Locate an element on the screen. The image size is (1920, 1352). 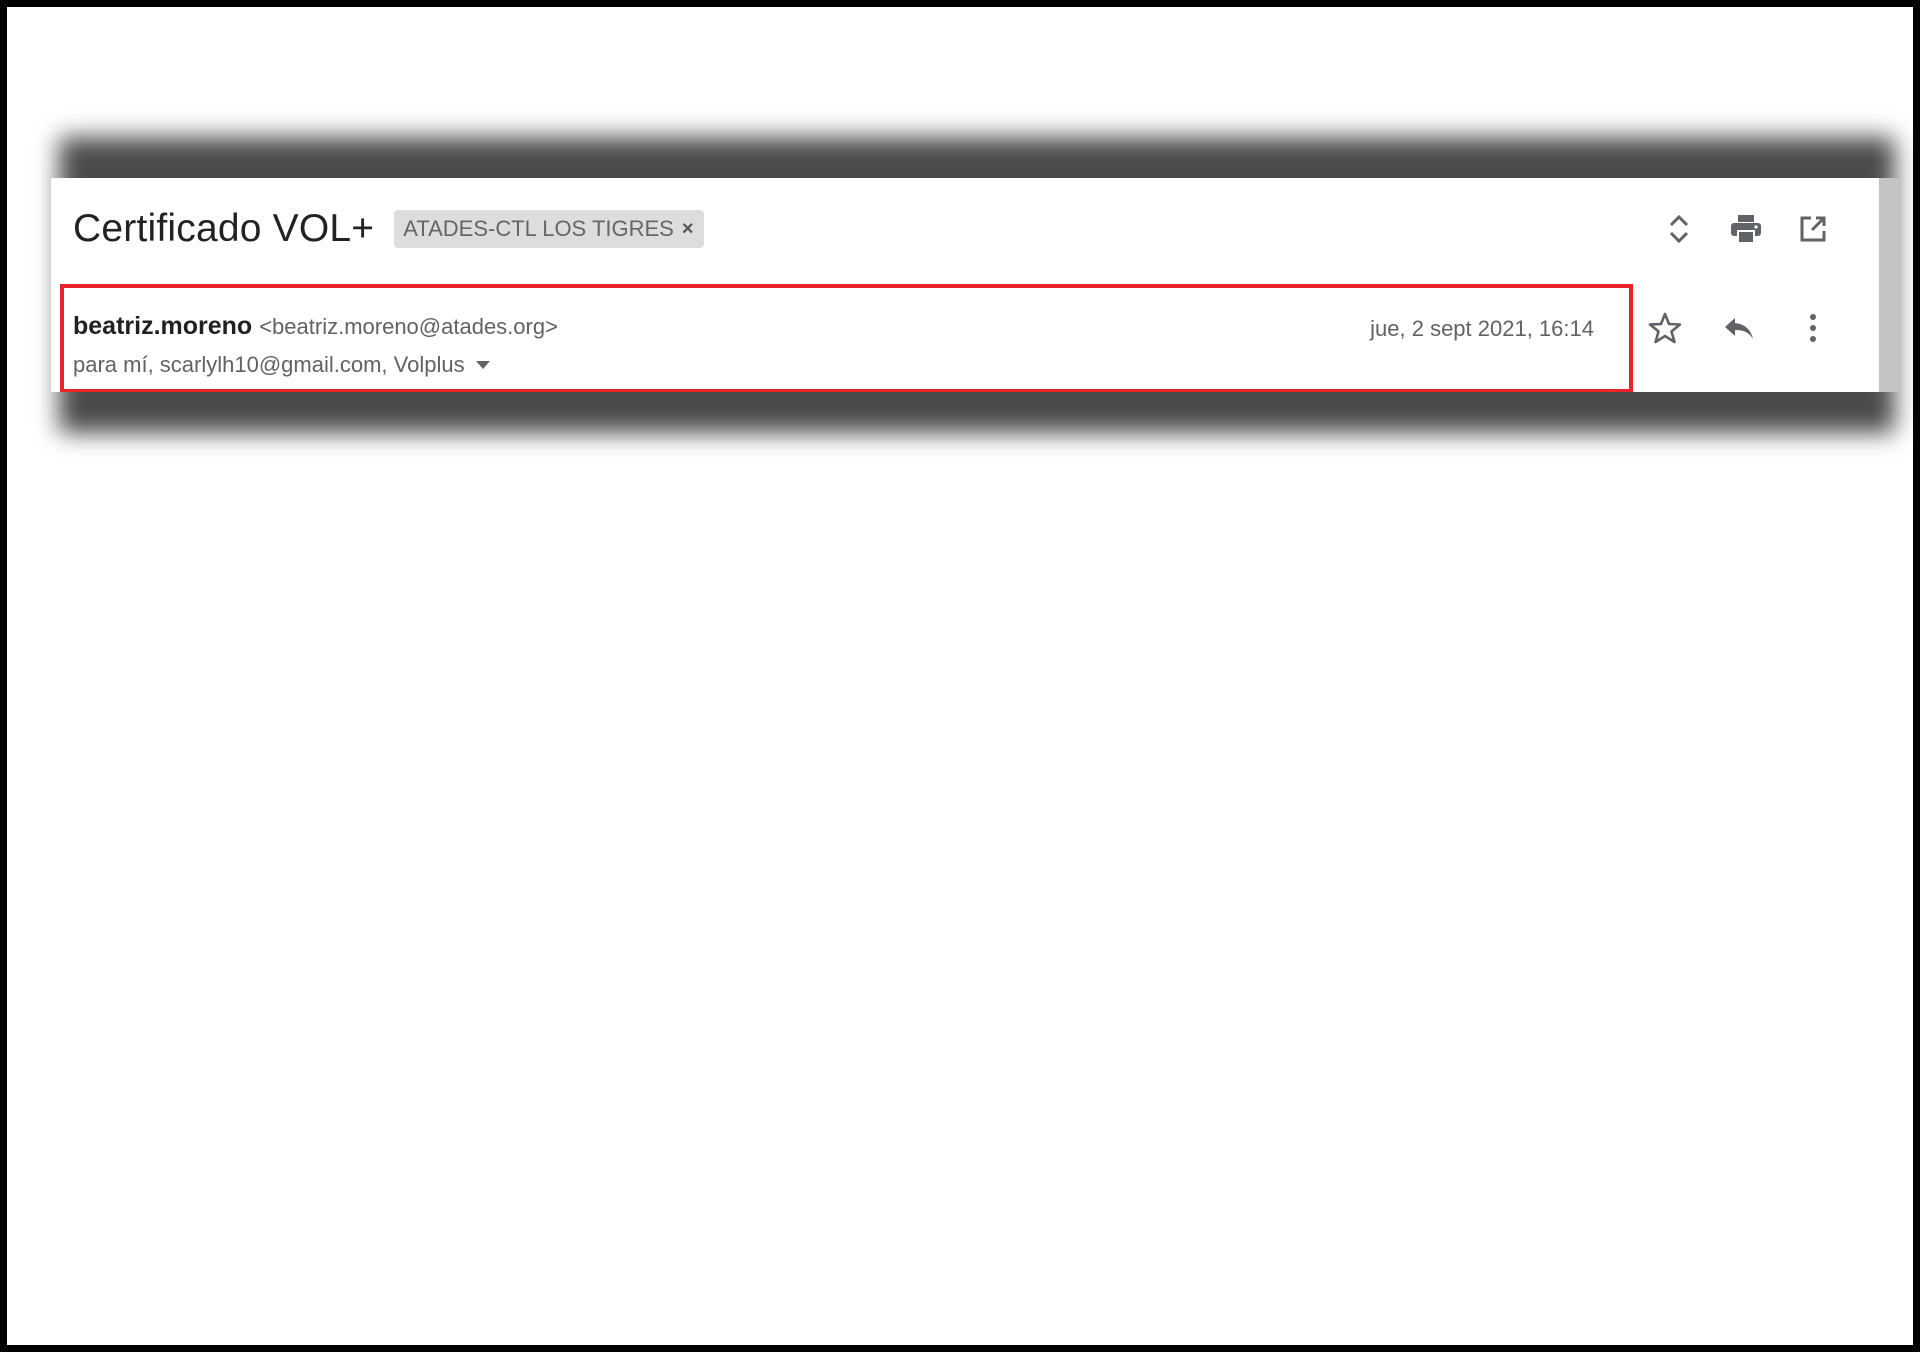
open-in-new-window-icon is located at coordinates (1813, 229).